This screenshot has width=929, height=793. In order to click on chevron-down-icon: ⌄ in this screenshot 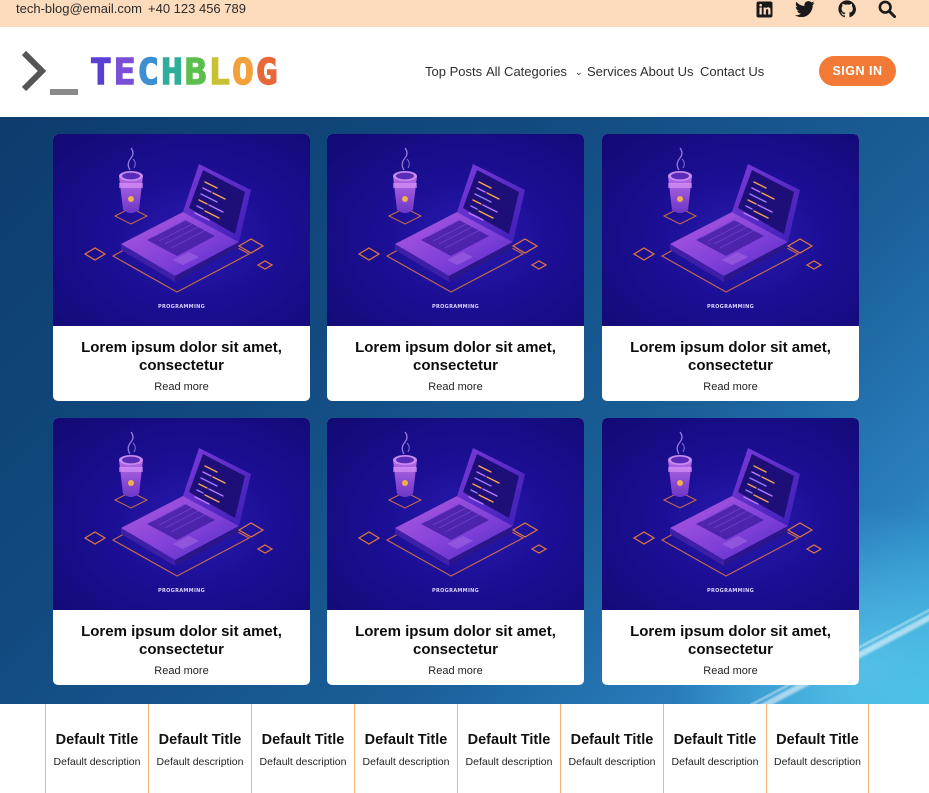, I will do `click(578, 72)`.